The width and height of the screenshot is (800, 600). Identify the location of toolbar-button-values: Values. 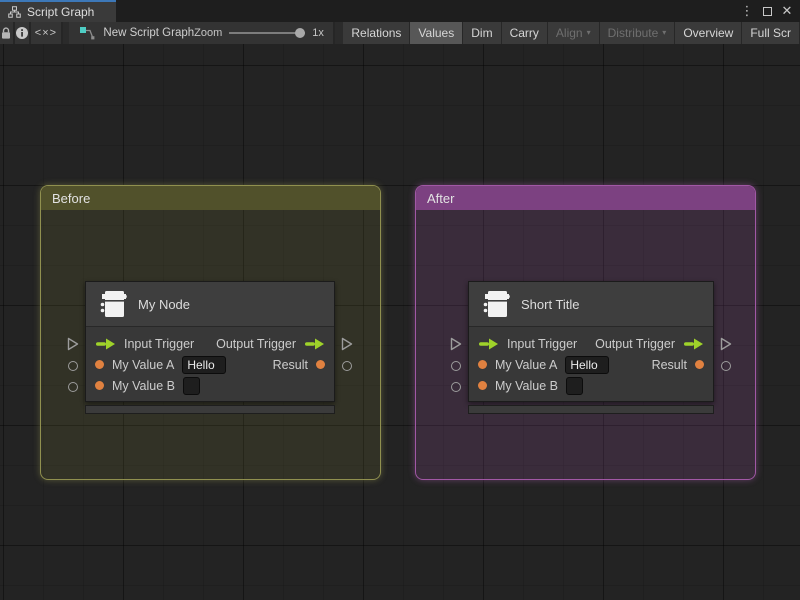
(437, 33).